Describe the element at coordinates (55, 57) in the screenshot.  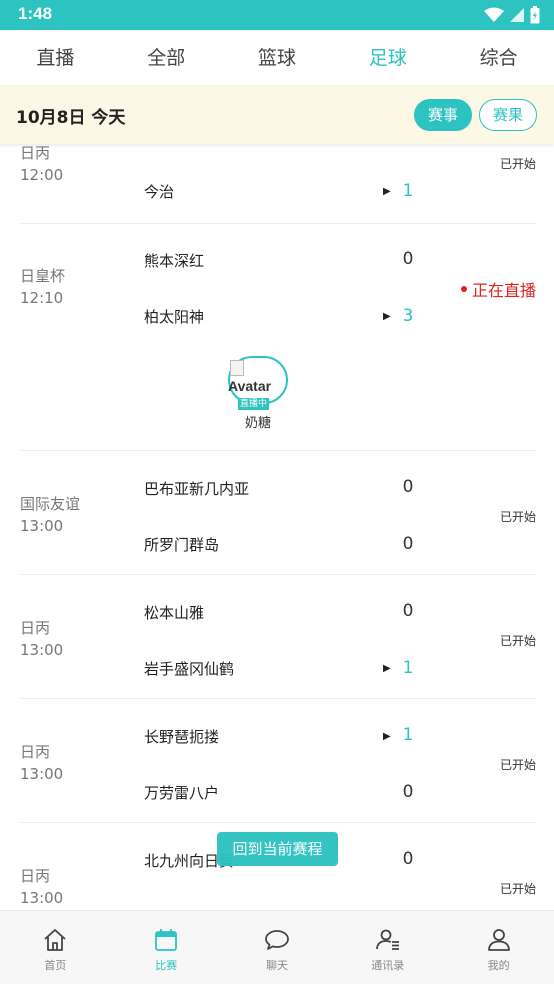
I see `tab-live: 直播` at that location.